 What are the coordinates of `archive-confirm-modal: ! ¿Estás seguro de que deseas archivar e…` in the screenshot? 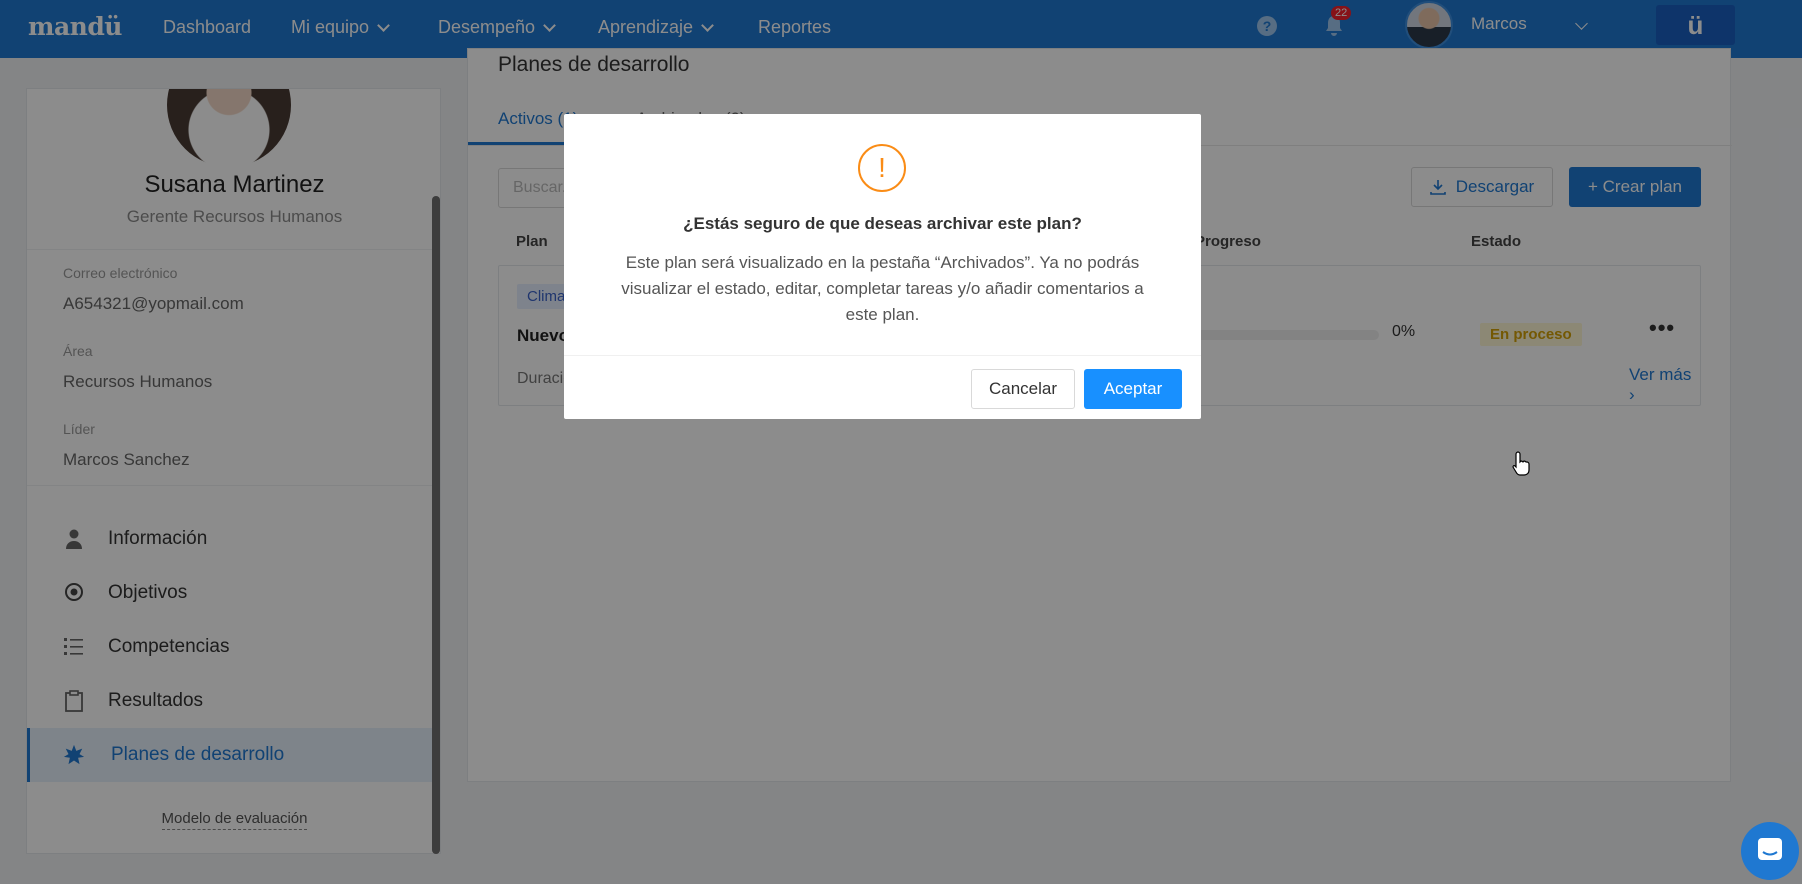 It's located at (882, 266).